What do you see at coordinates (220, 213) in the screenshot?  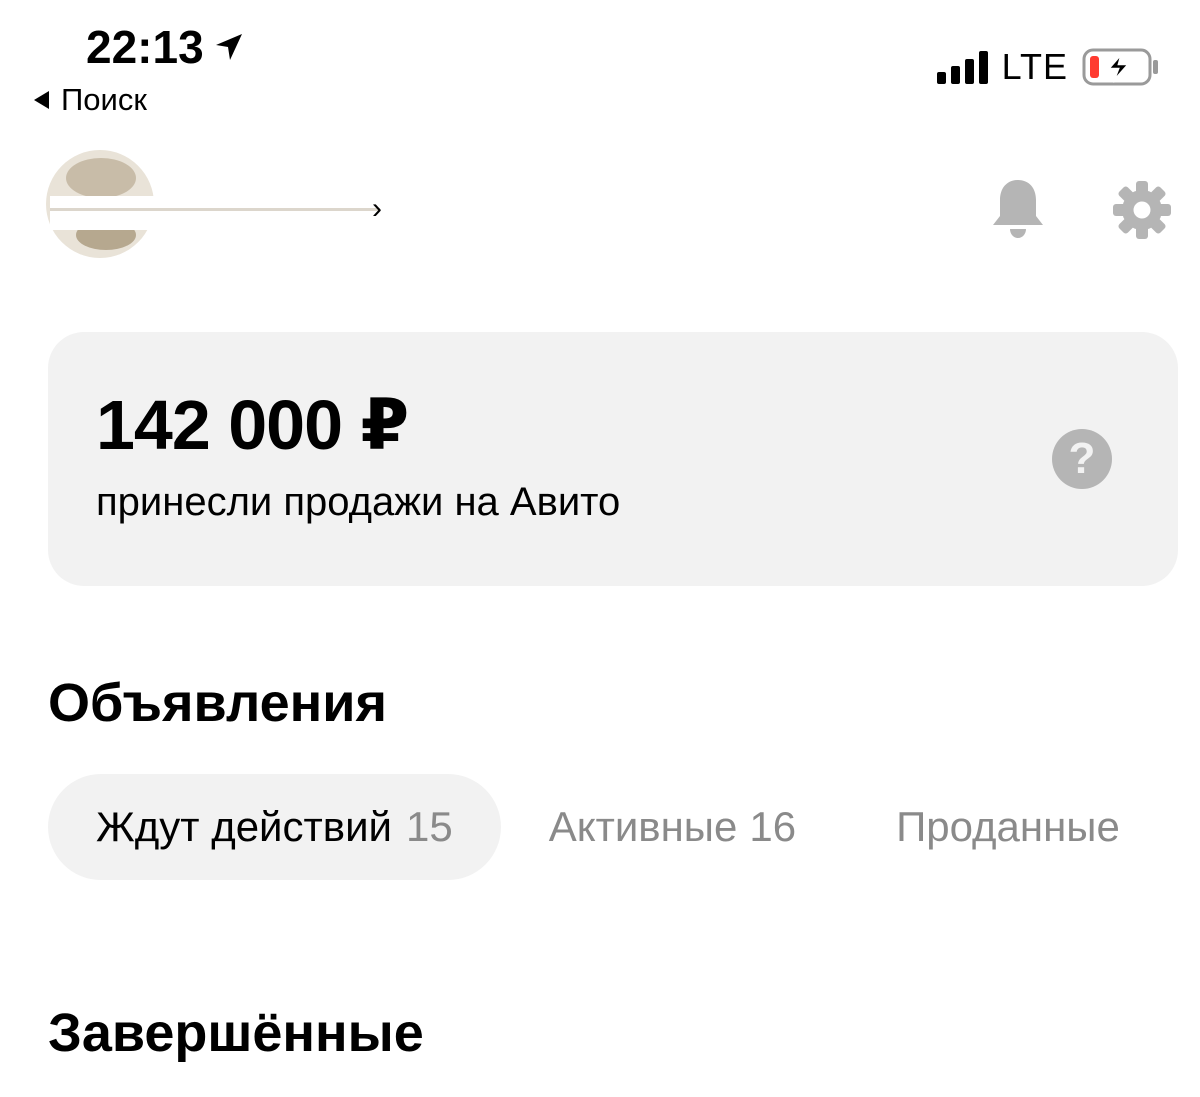 I see `profile-name-redacted` at bounding box center [220, 213].